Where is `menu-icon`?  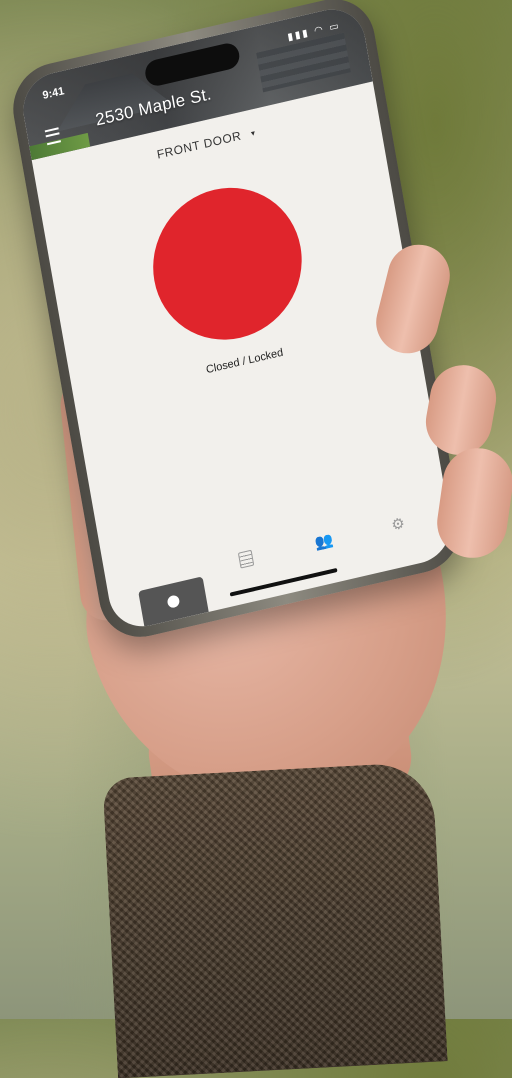
menu-icon is located at coordinates (52, 136).